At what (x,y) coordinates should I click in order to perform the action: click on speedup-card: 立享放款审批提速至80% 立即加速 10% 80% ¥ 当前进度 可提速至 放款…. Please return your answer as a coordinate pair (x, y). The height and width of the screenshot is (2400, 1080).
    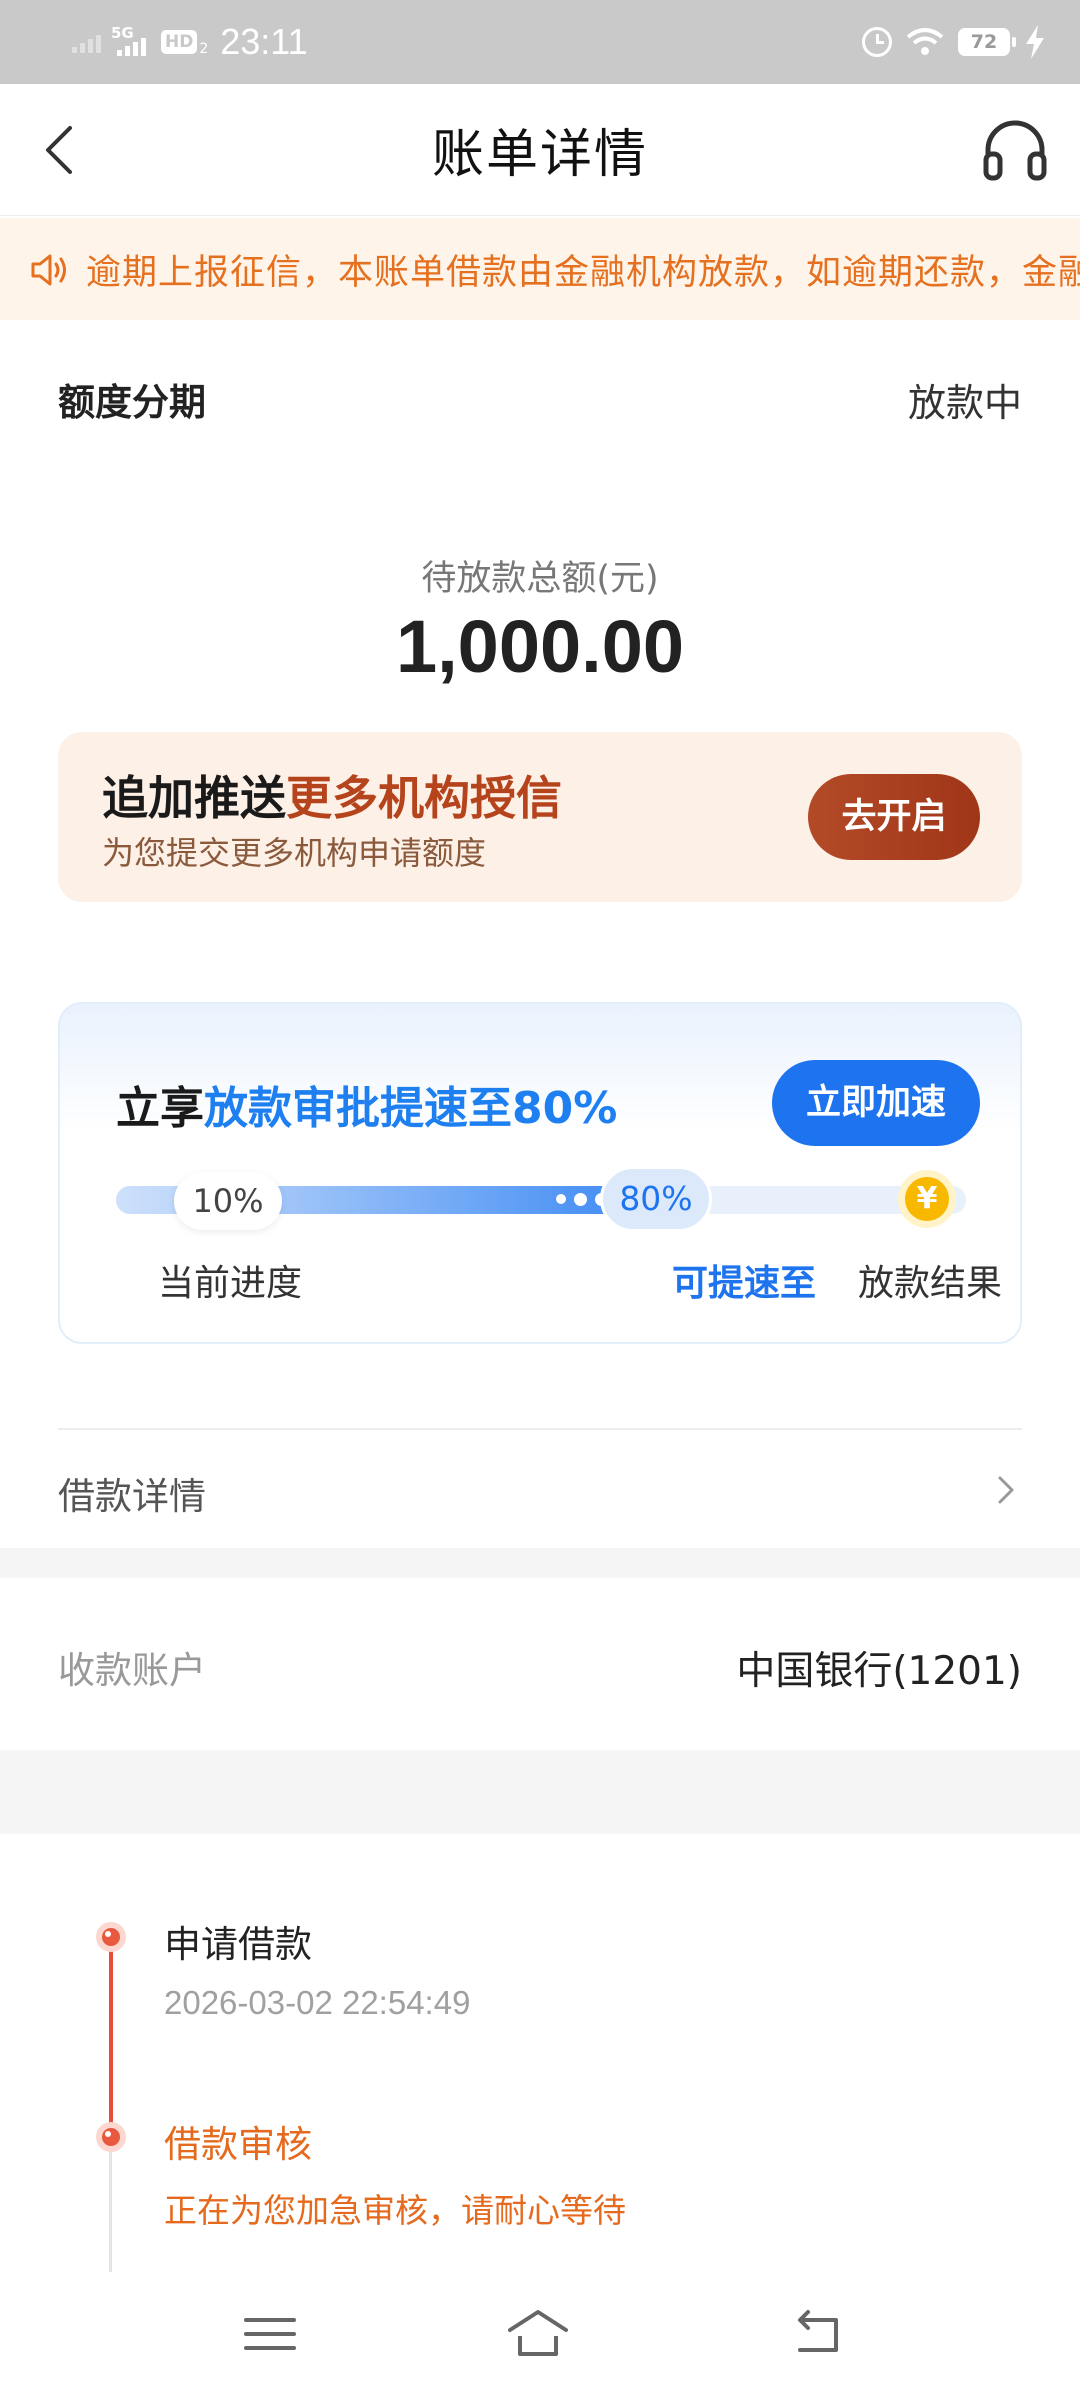
    Looking at the image, I should click on (540, 1173).